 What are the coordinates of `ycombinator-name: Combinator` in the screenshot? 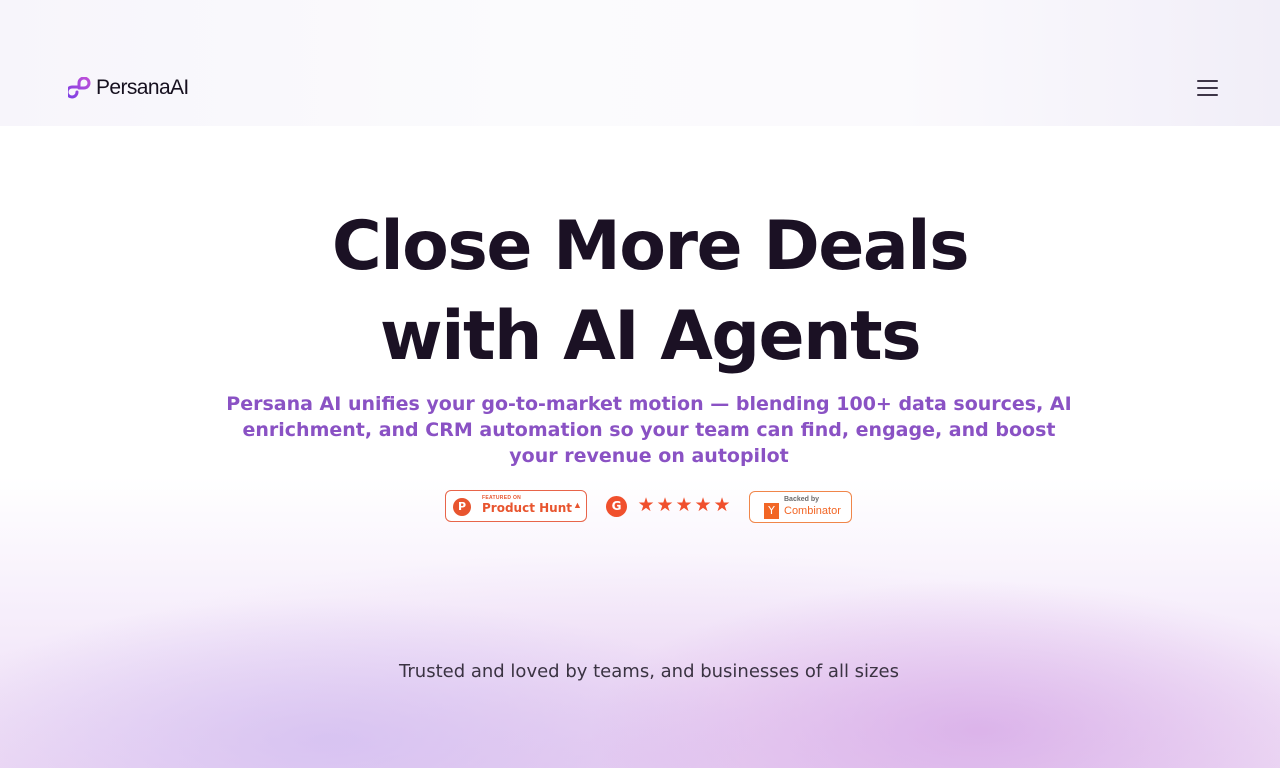 It's located at (812, 511).